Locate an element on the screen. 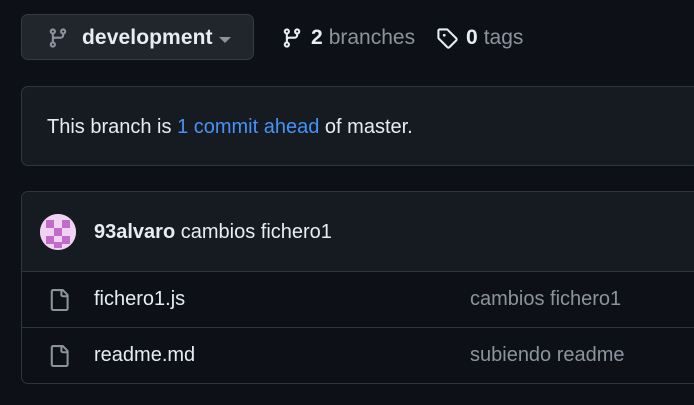  current-branch-name: development is located at coordinates (147, 37).